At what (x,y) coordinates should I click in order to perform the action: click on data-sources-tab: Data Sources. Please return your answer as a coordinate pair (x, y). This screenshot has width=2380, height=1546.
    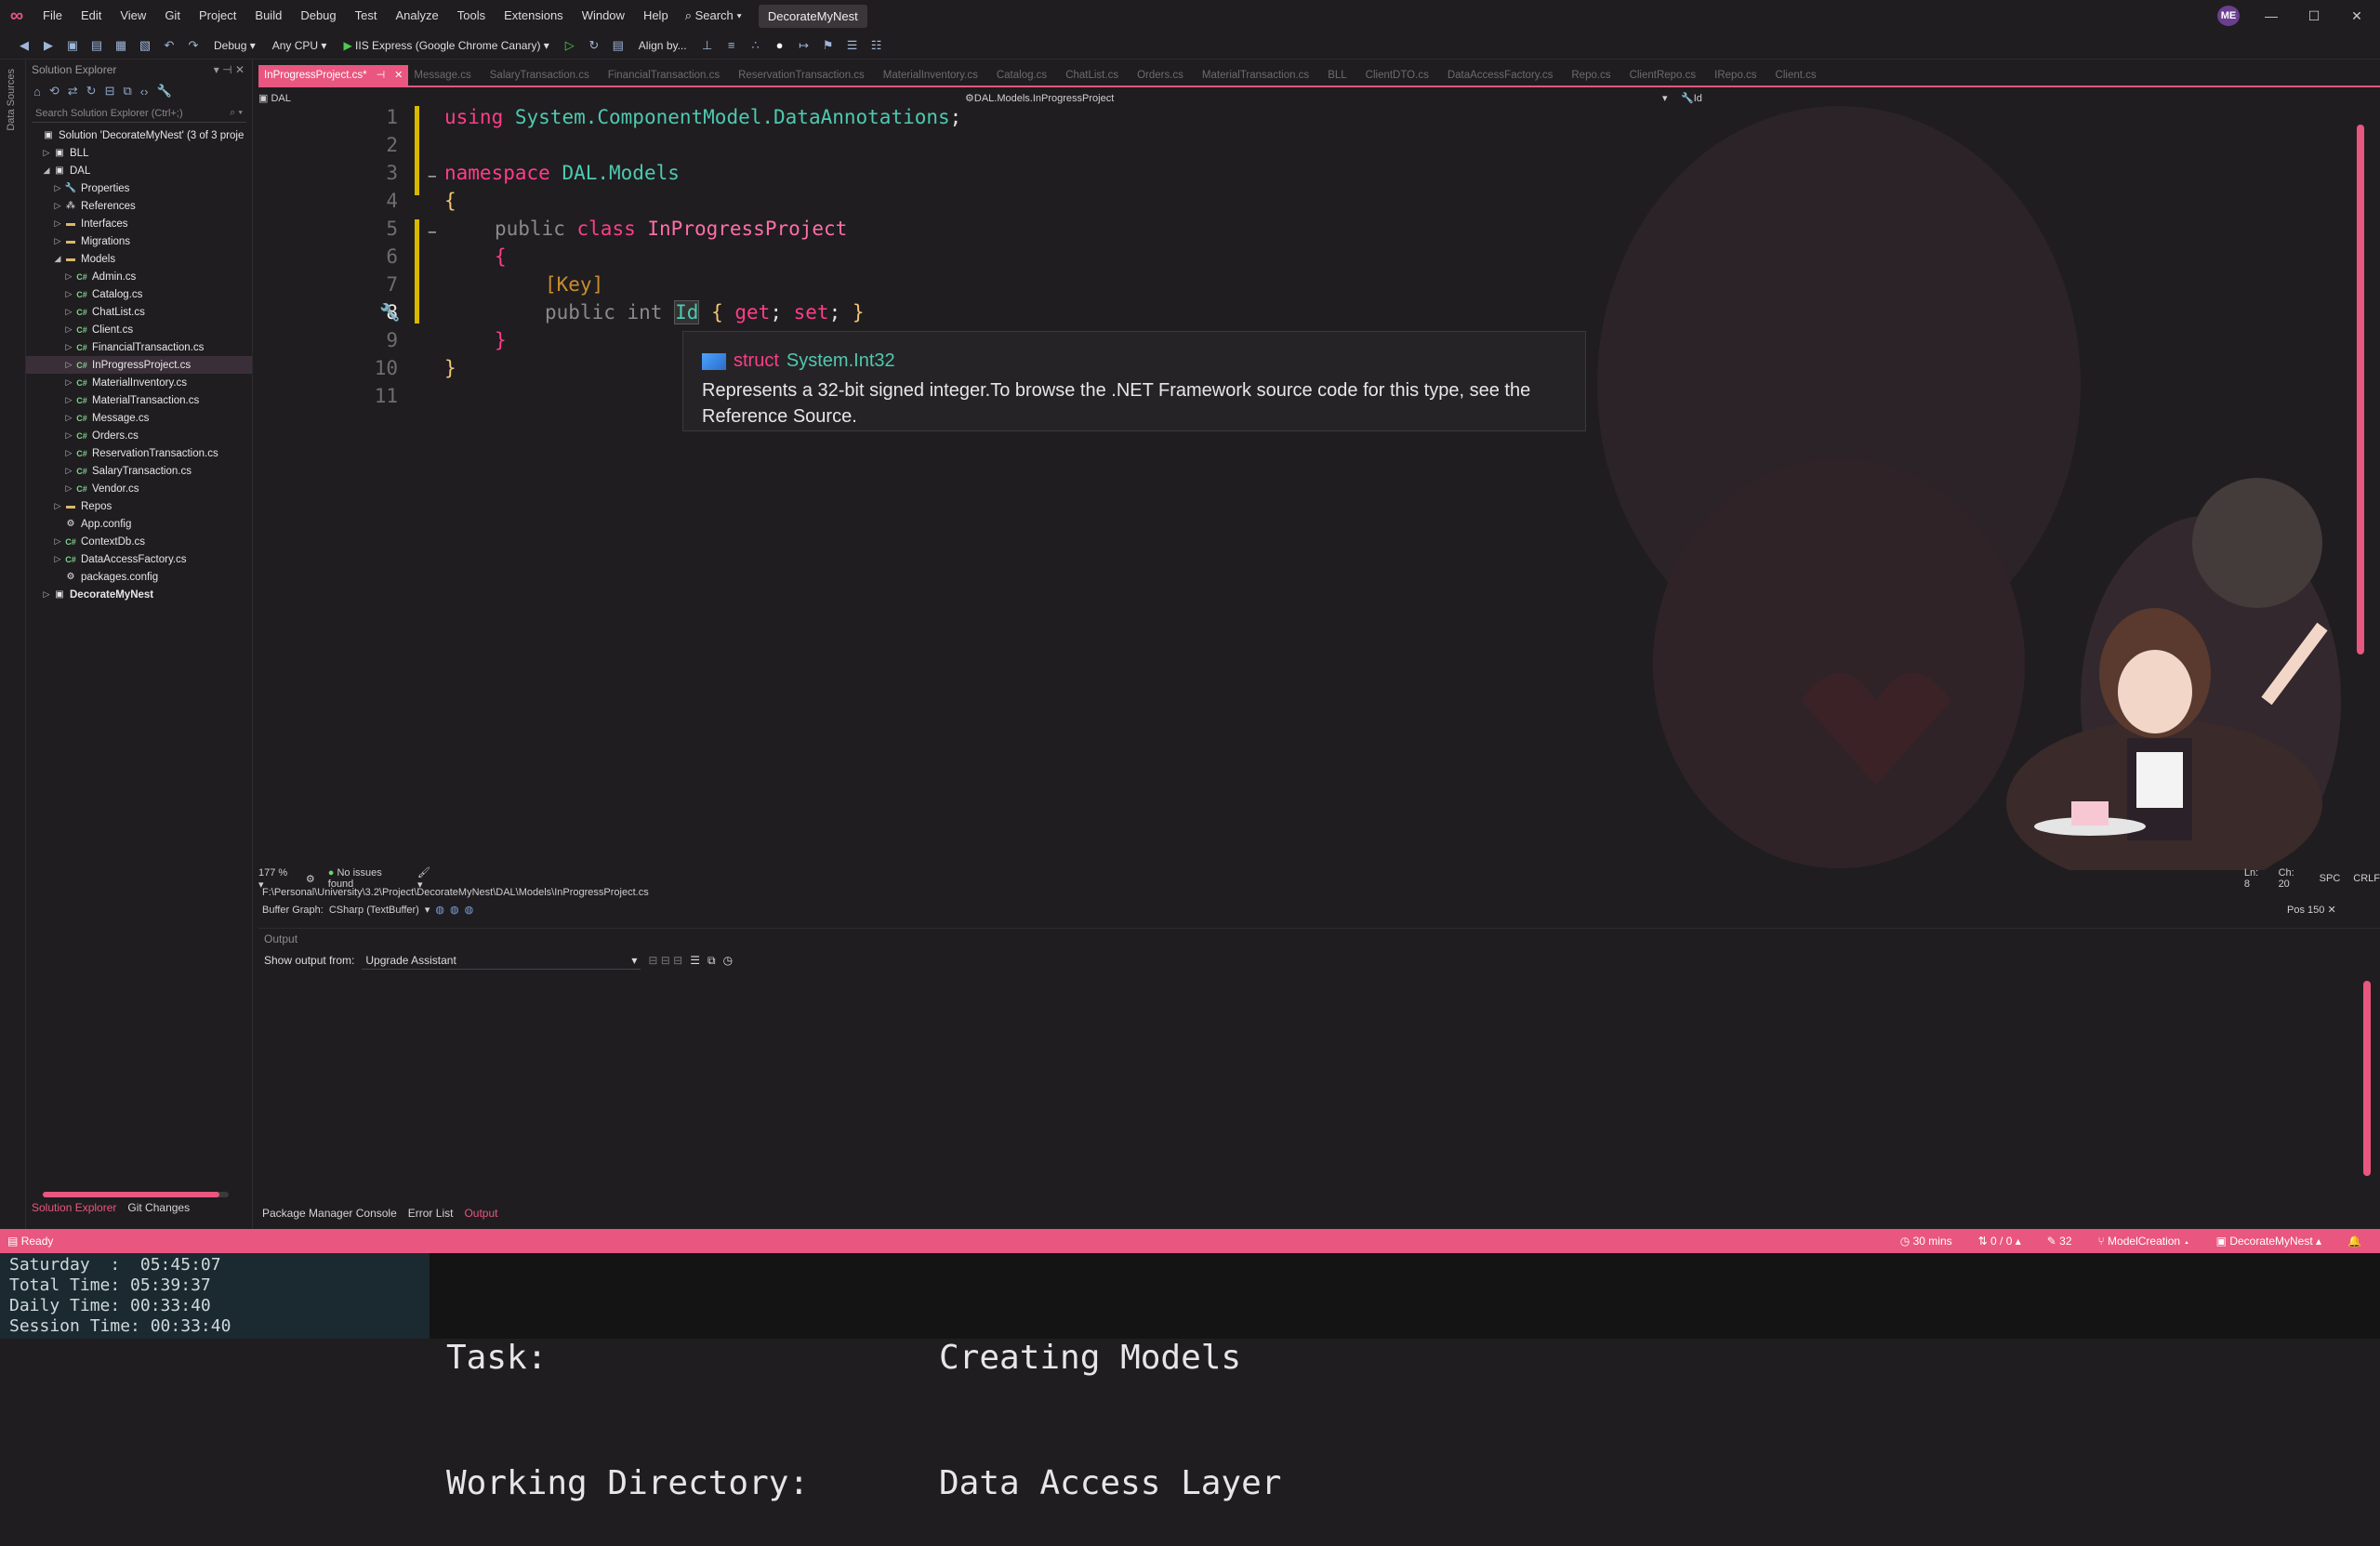
    Looking at the image, I should click on (11, 100).